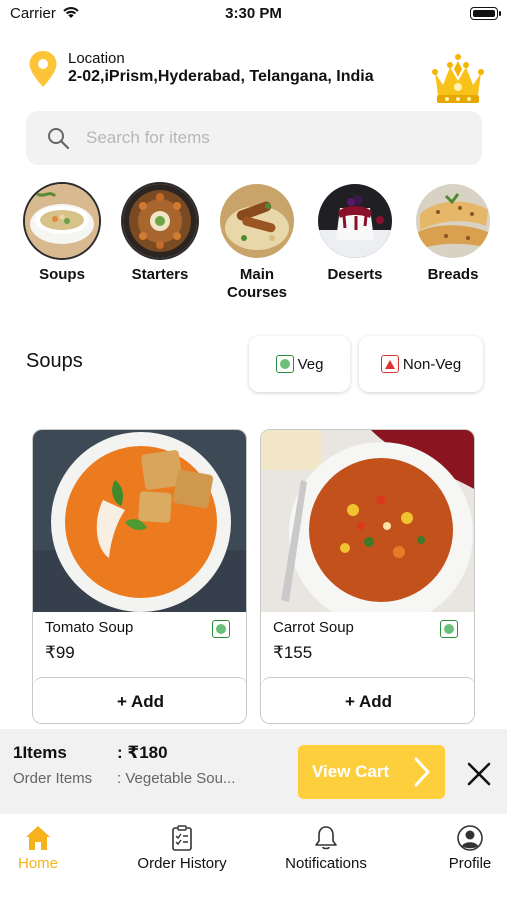  What do you see at coordinates (367, 521) in the screenshot?
I see `carrot-soup-image` at bounding box center [367, 521].